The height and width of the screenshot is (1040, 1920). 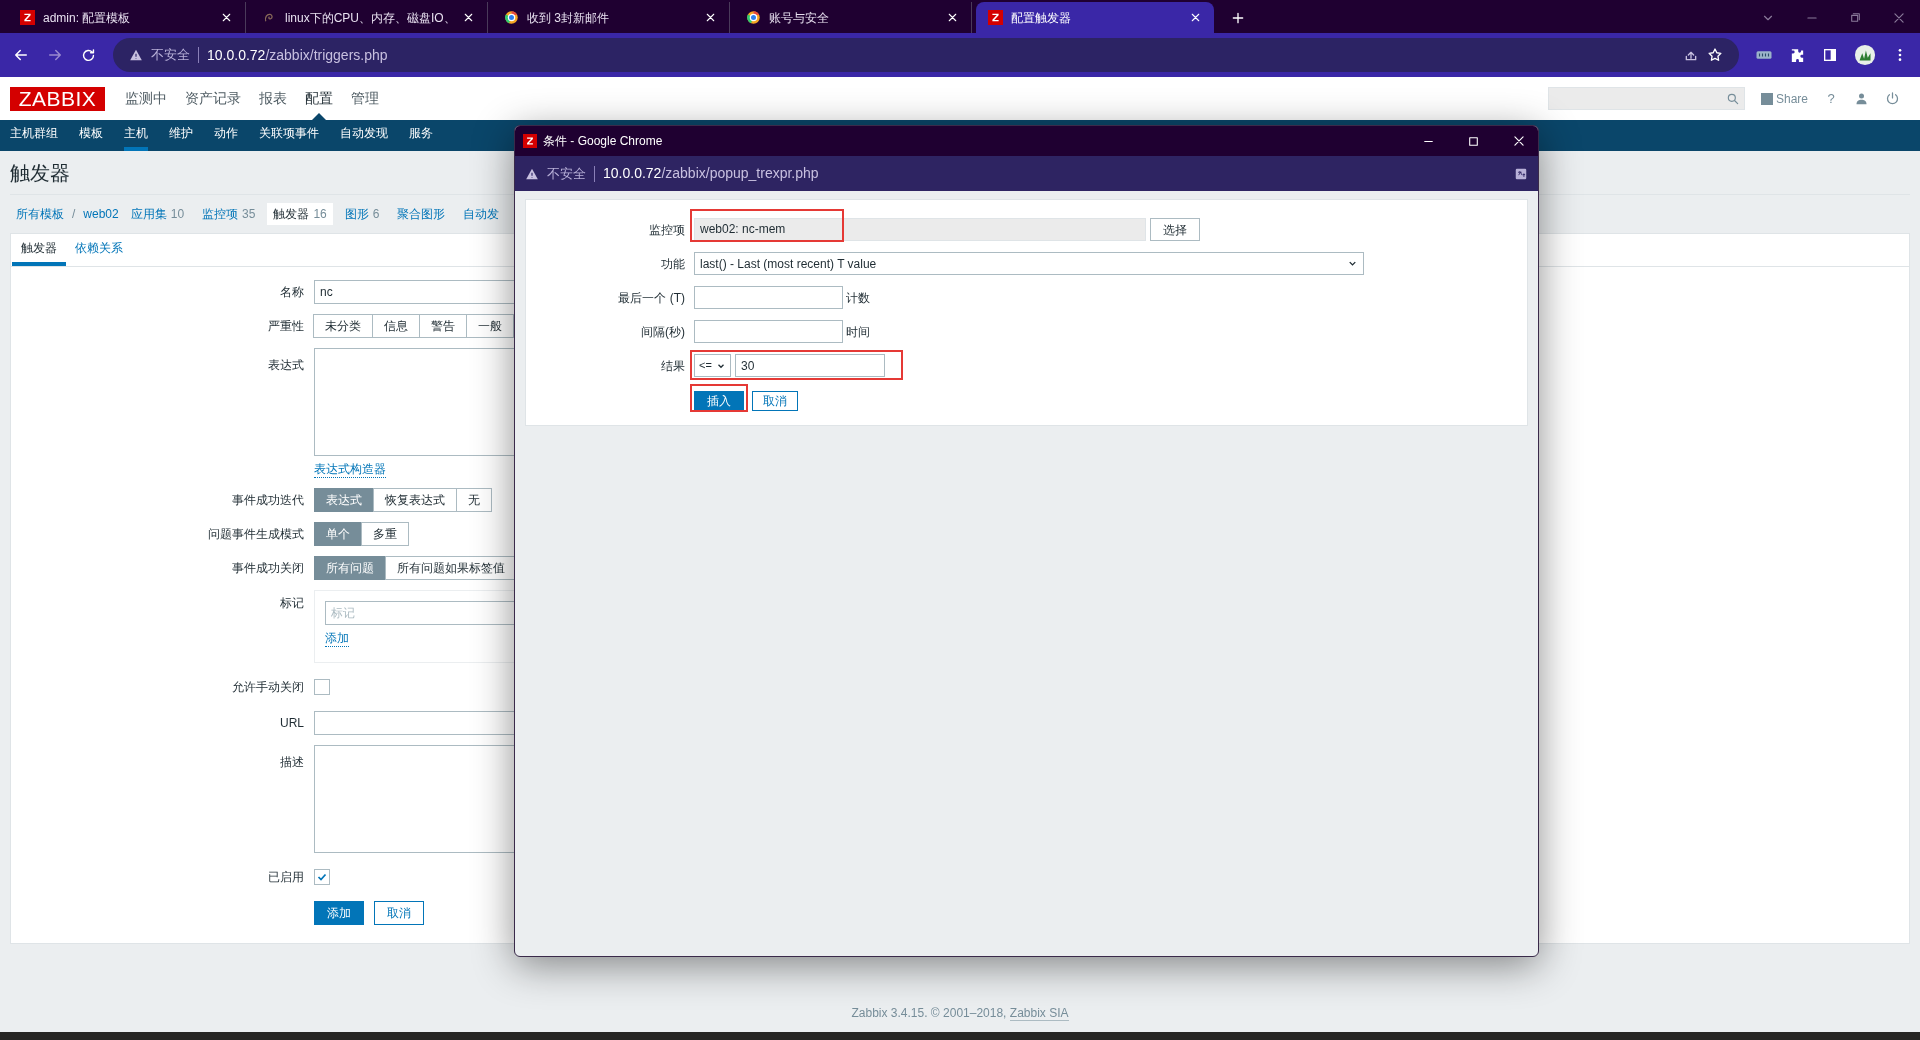 What do you see at coordinates (37, 214) in the screenshot?
I see `breadcrumb-link: 所有模板` at bounding box center [37, 214].